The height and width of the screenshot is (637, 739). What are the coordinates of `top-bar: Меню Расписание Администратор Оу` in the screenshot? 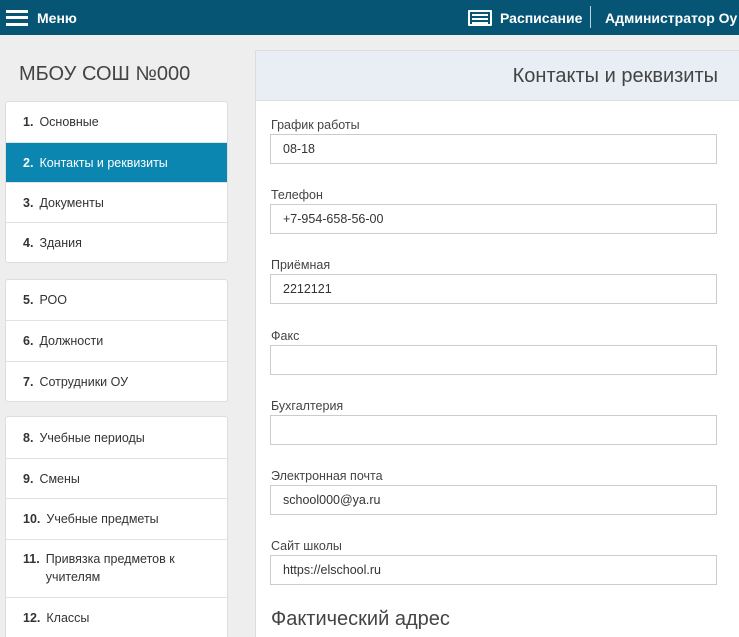 It's located at (369, 17).